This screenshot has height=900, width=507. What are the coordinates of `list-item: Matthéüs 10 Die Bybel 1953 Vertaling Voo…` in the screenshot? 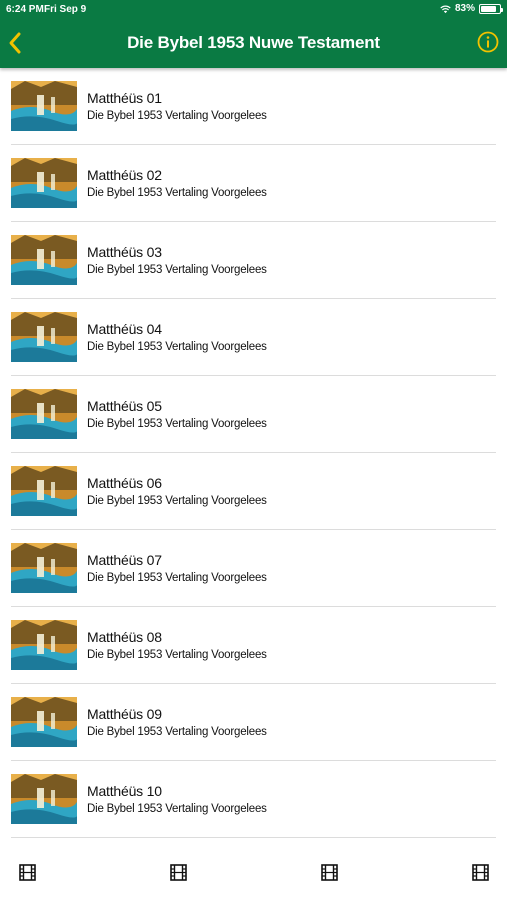 It's located at (253, 799).